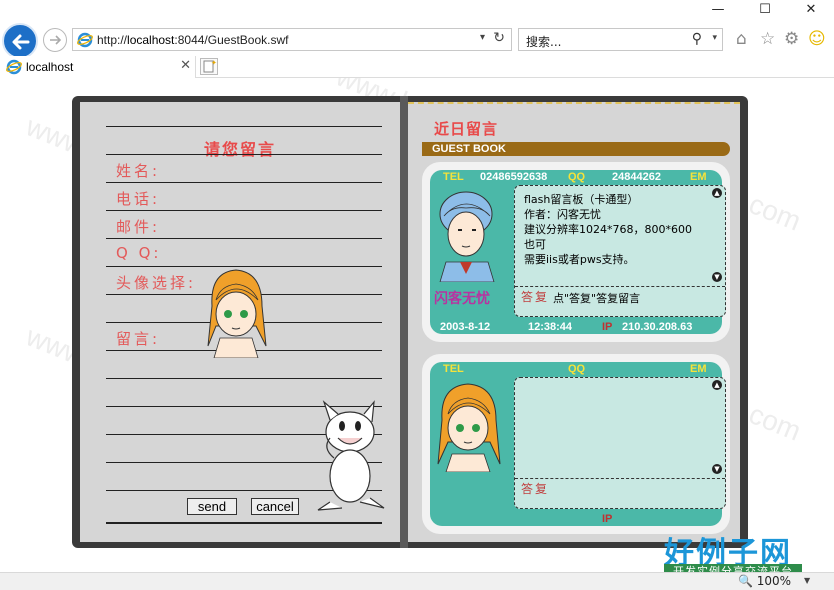  Describe the element at coordinates (156, 283) in the screenshot. I see `avatar-label: 头像选择:` at that location.